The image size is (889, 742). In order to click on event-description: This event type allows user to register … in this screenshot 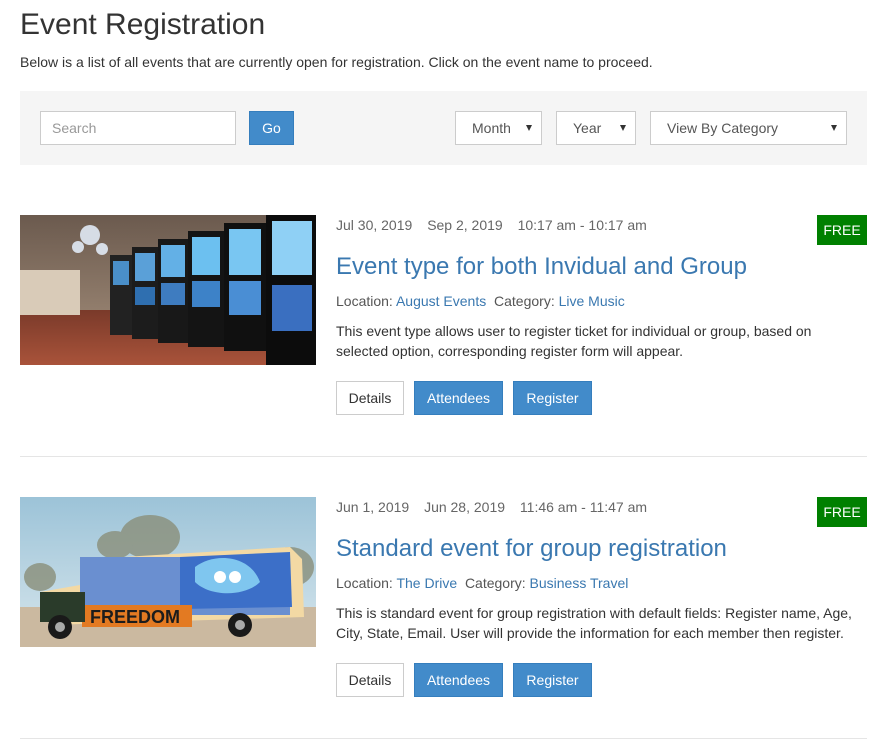, I will do `click(574, 341)`.